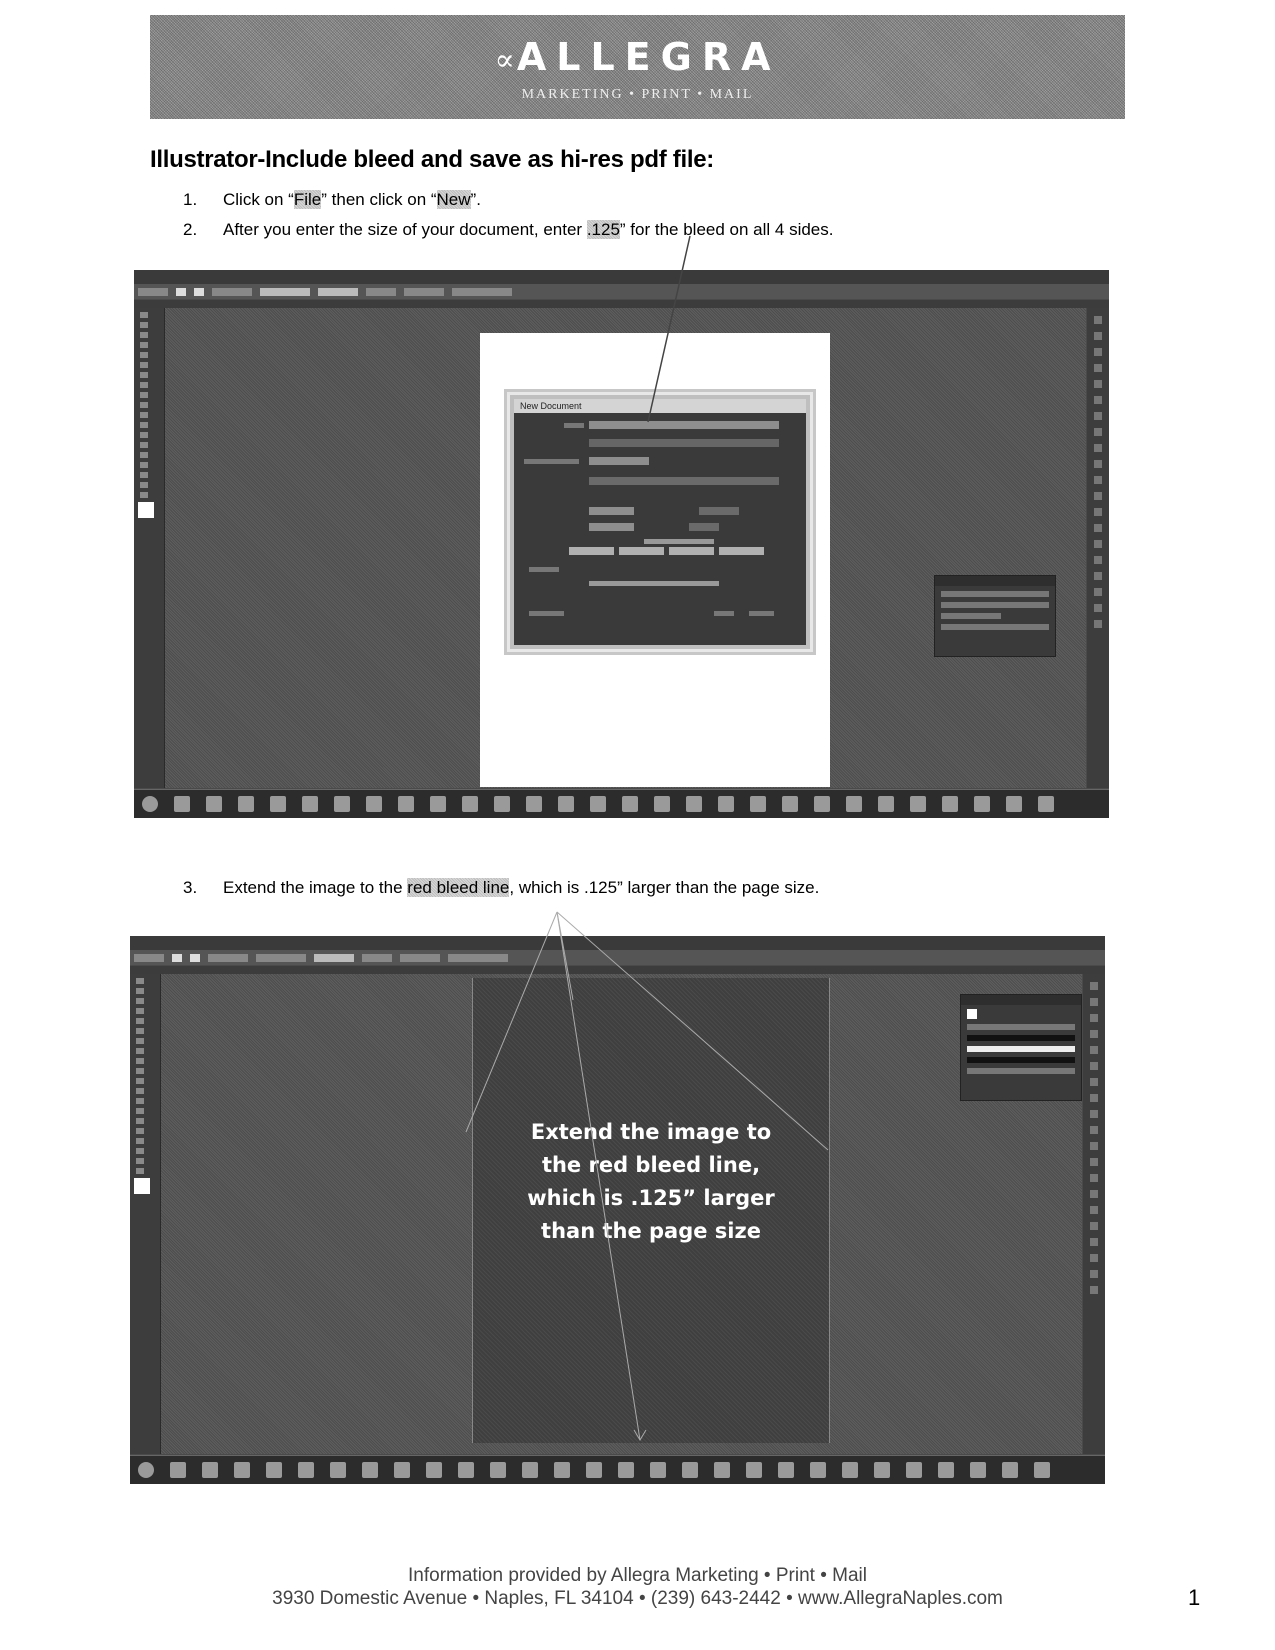 The image size is (1275, 1650). What do you see at coordinates (475, 199) in the screenshot?
I see `step-text: ”.` at bounding box center [475, 199].